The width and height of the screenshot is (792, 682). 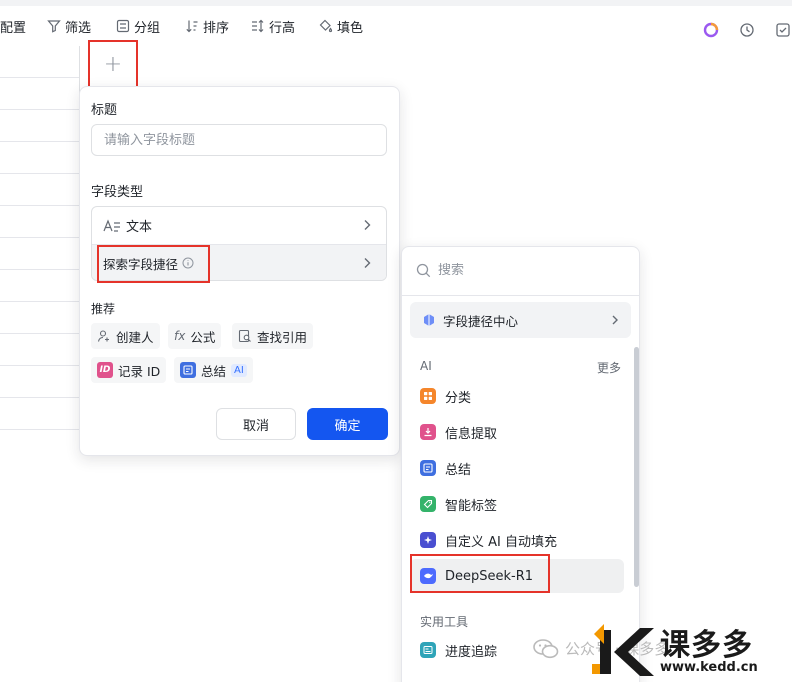 I want to click on category-icon, so click(x=428, y=396).